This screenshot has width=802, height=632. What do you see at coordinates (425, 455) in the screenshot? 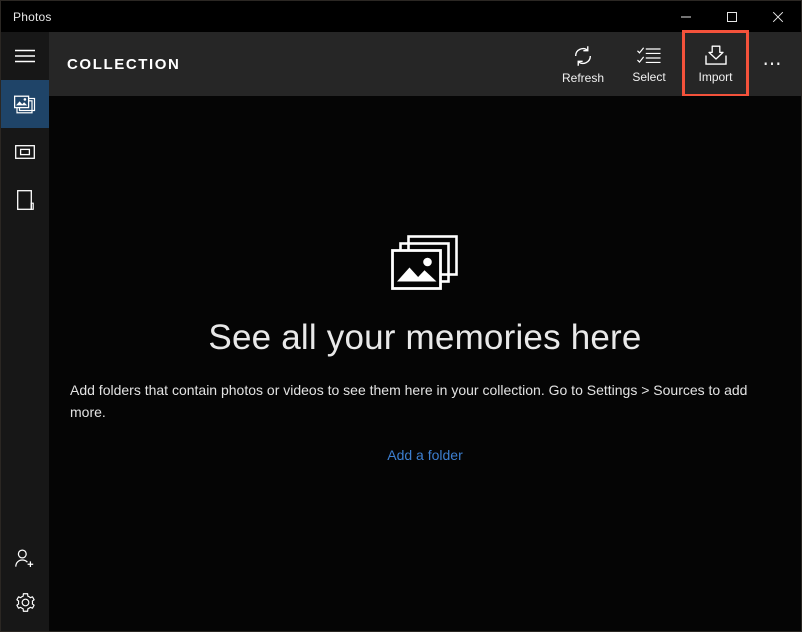
I see `add-a-folder-link: Add a folder` at bounding box center [425, 455].